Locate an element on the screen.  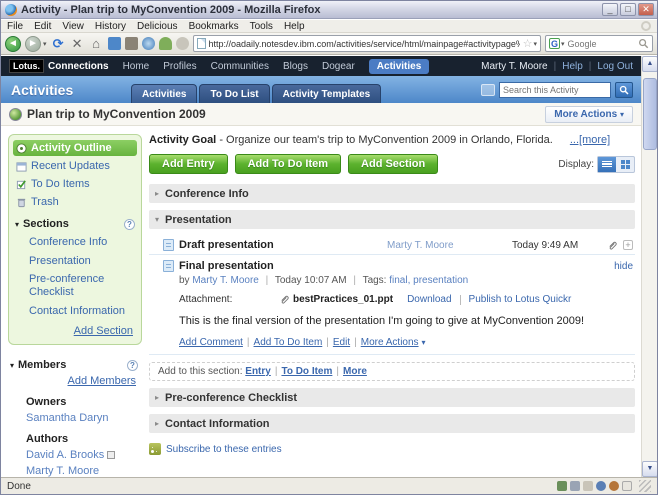
mail-status-icon is located at coordinates (588, 486).